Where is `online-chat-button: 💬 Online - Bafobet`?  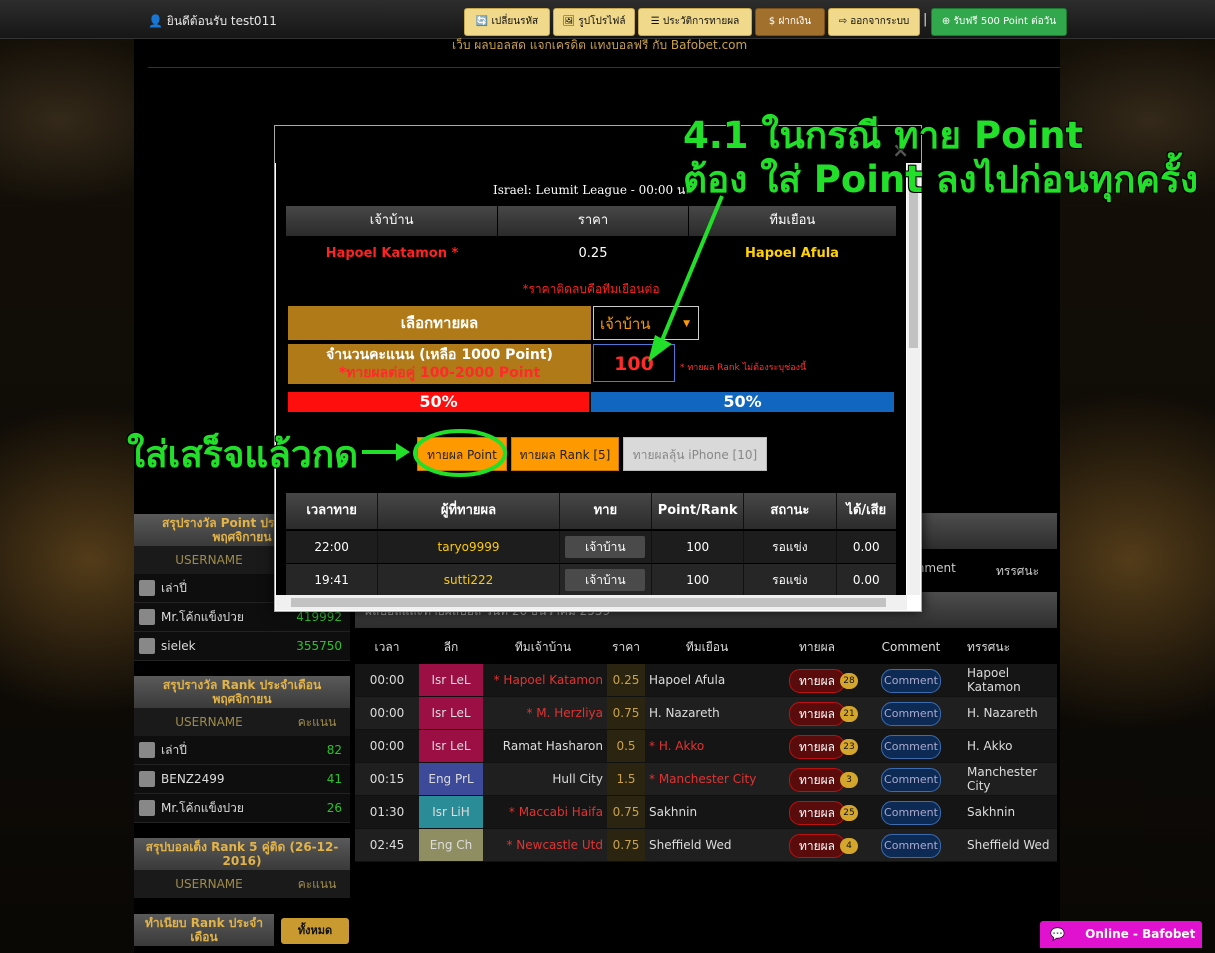 online-chat-button: 💬 Online - Bafobet is located at coordinates (1121, 934).